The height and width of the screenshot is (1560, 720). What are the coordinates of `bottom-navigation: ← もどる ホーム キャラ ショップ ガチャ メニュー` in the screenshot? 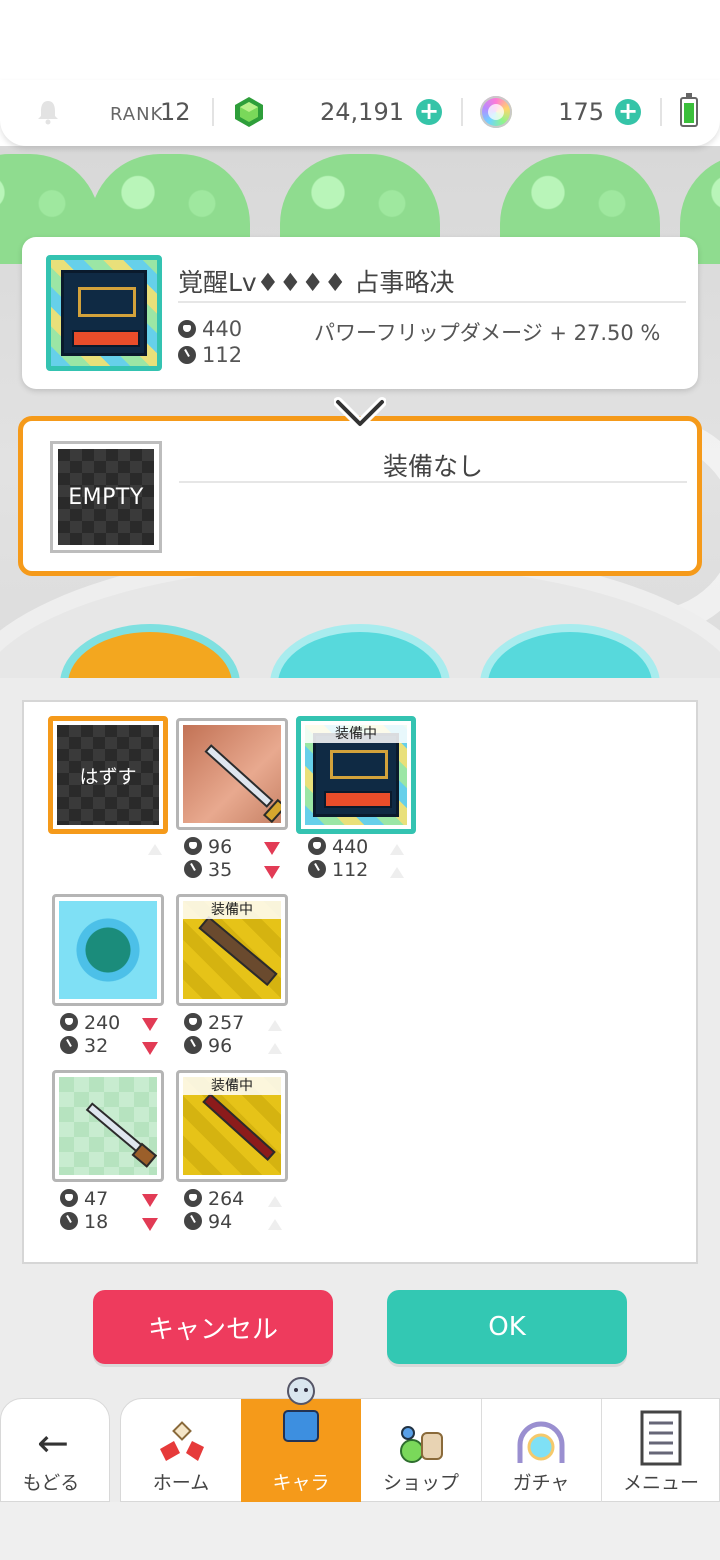 It's located at (360, 1440).